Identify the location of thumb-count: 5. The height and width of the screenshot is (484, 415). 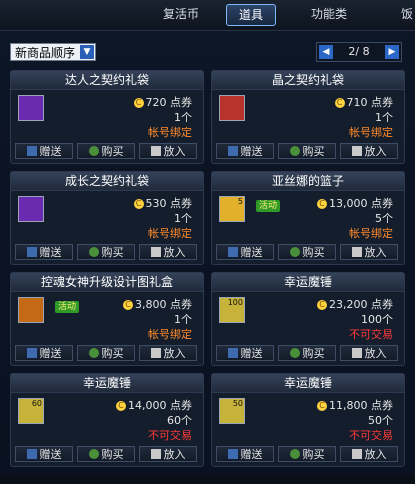
(240, 201).